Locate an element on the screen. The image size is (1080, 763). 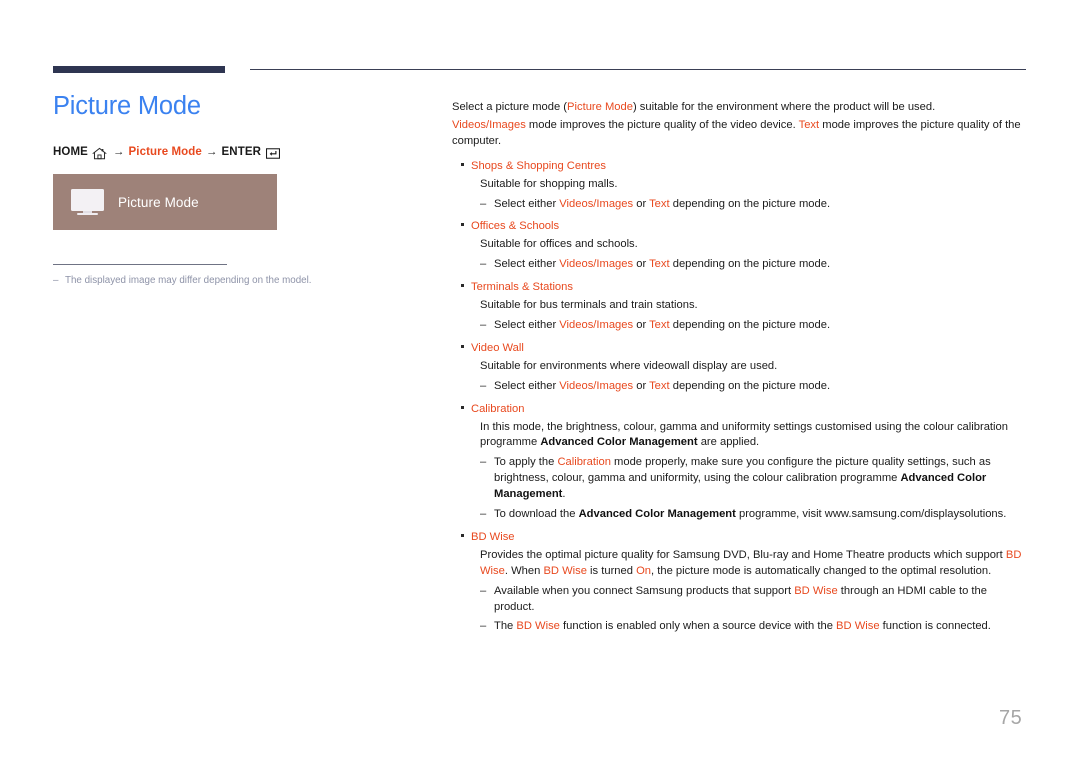
bullet-1-sub-1-run-3: Text is located at coordinates (659, 204).